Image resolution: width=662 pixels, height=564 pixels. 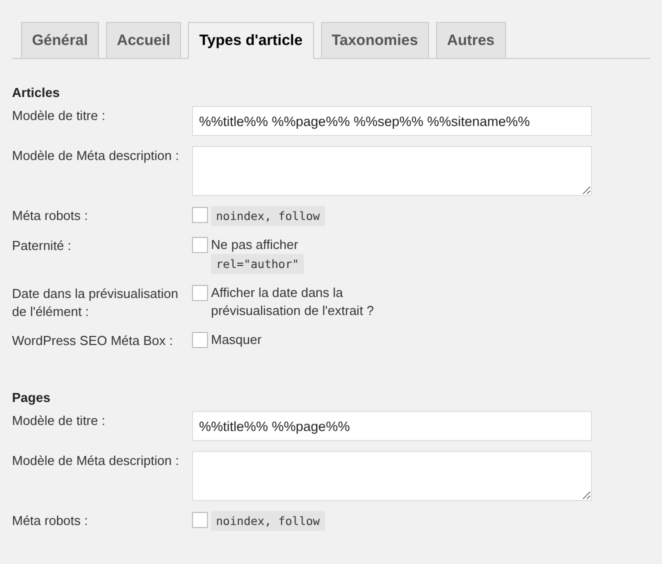 I want to click on tab: Accueil, so click(x=144, y=40).